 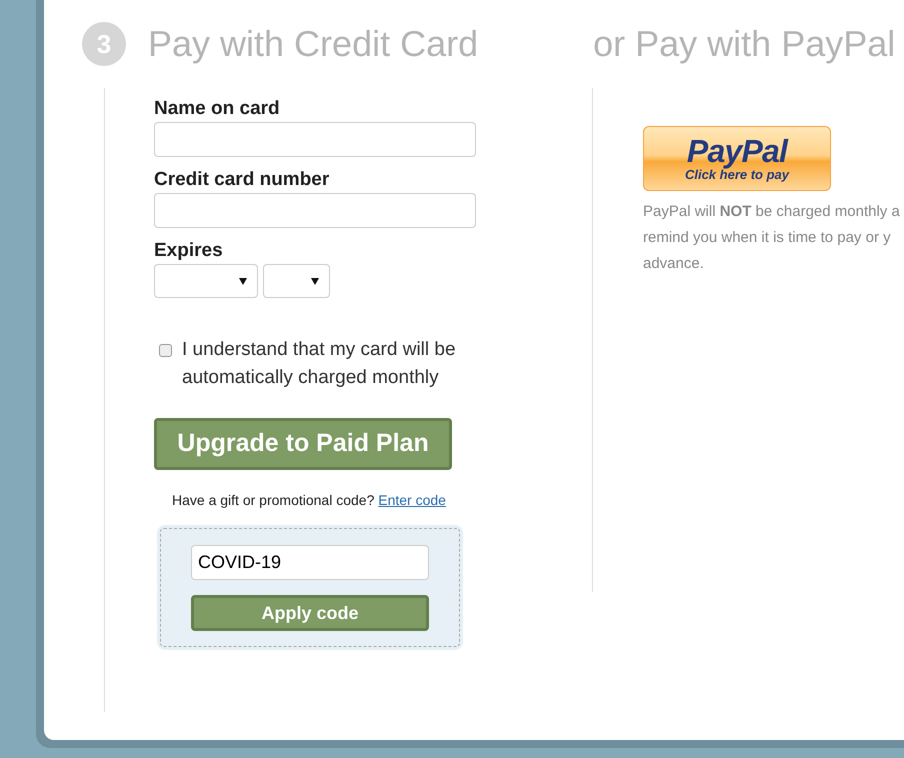 I want to click on paypal-note: advance., so click(x=673, y=264).